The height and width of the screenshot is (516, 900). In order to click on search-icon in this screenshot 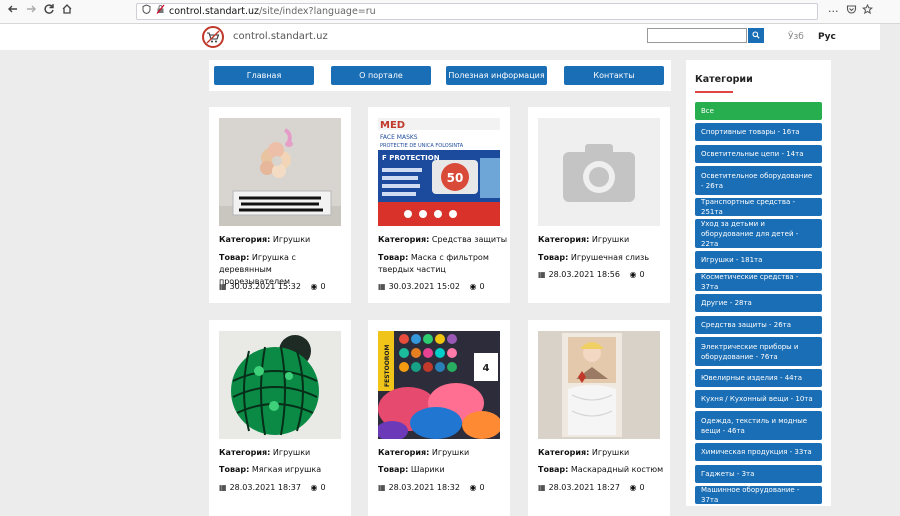, I will do `click(756, 35)`.